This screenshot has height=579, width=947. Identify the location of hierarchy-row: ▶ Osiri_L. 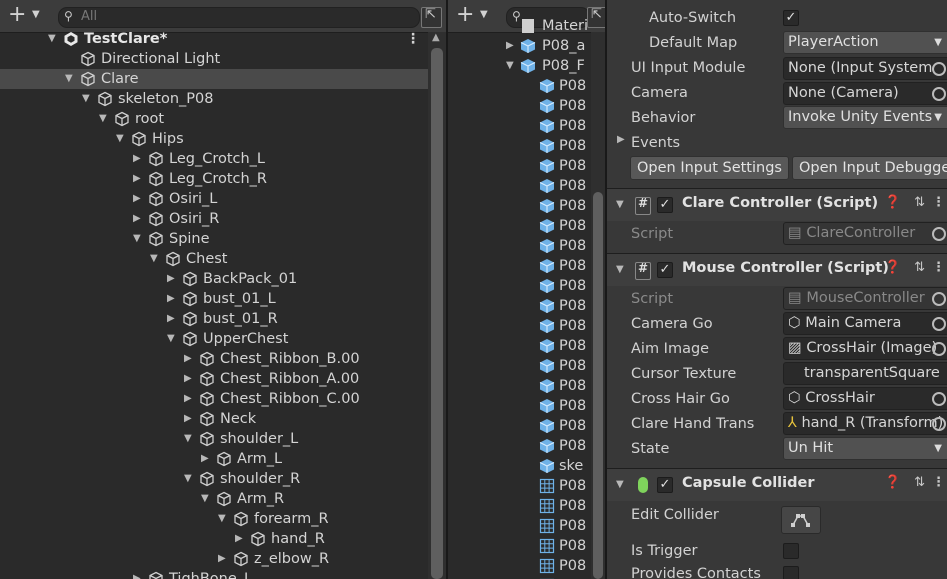
(223, 199).